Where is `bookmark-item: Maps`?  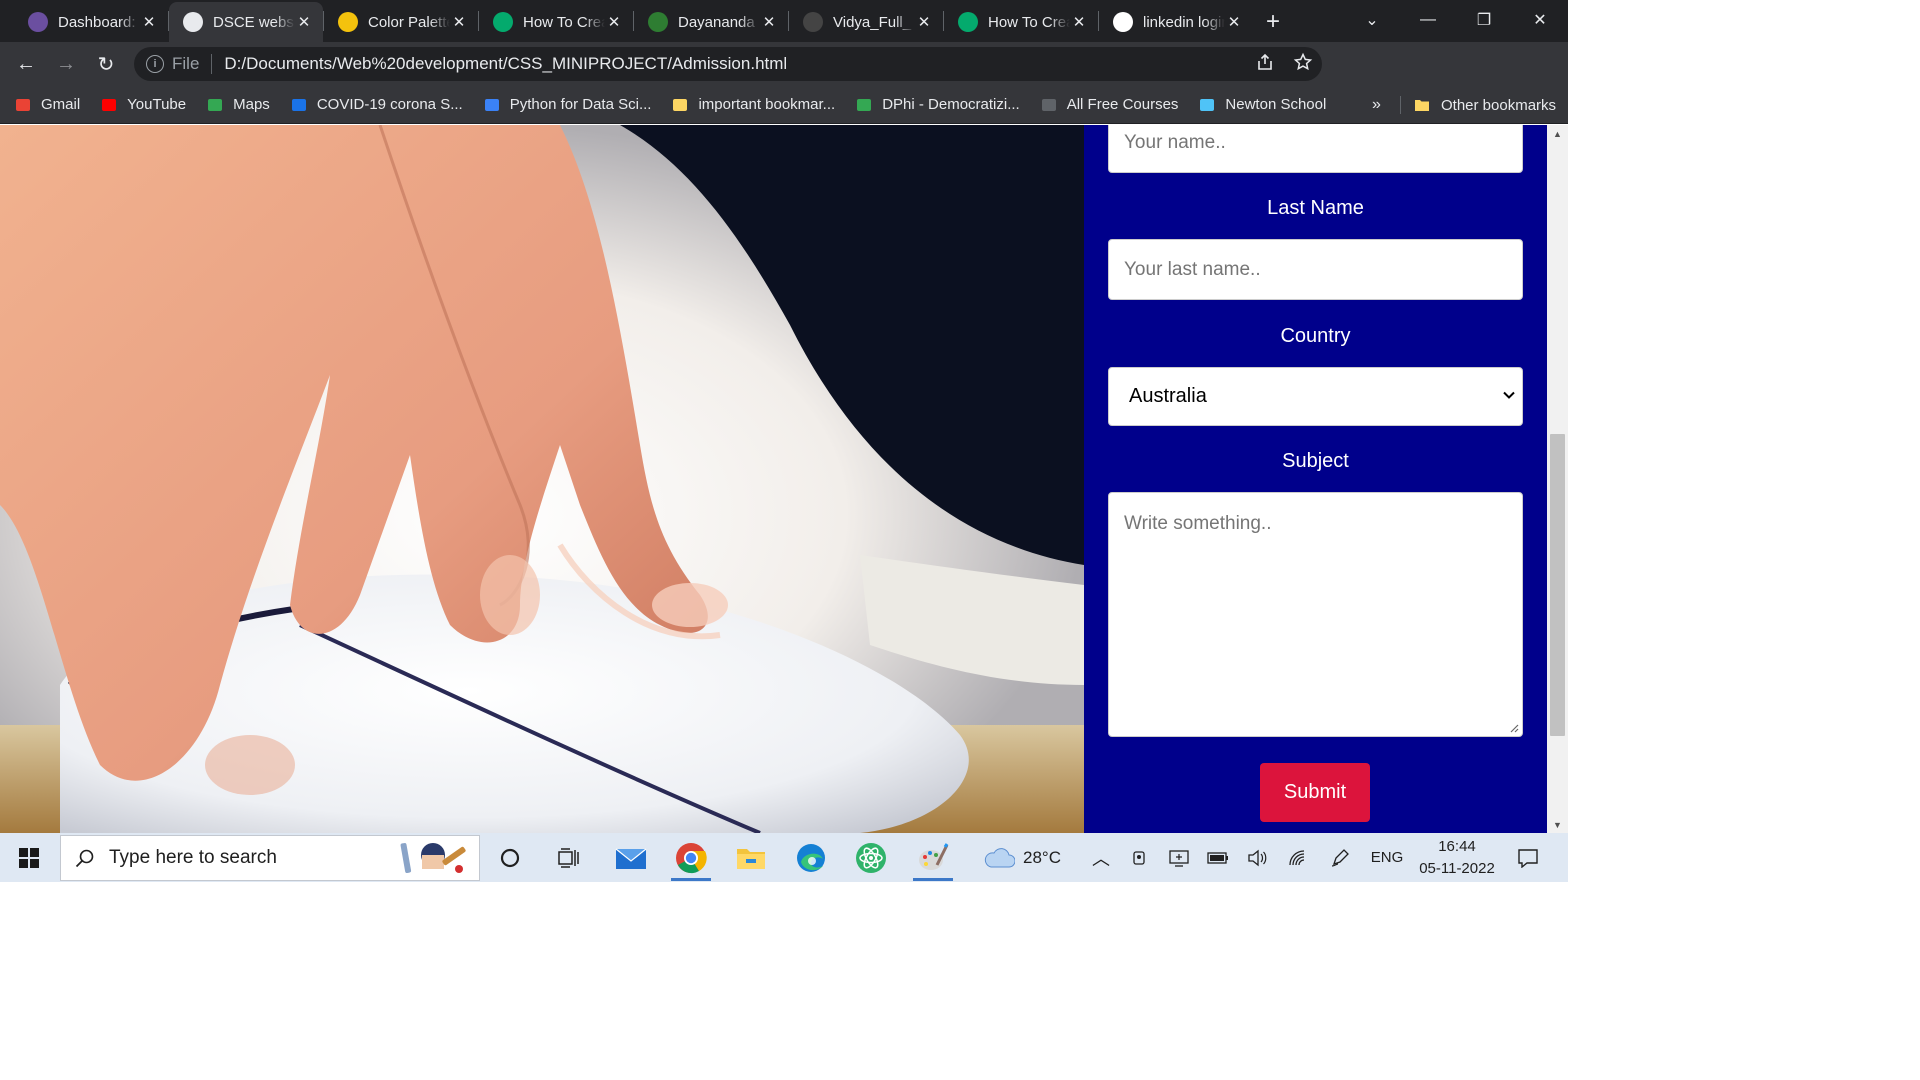
bookmark-item: Maps is located at coordinates (238, 104).